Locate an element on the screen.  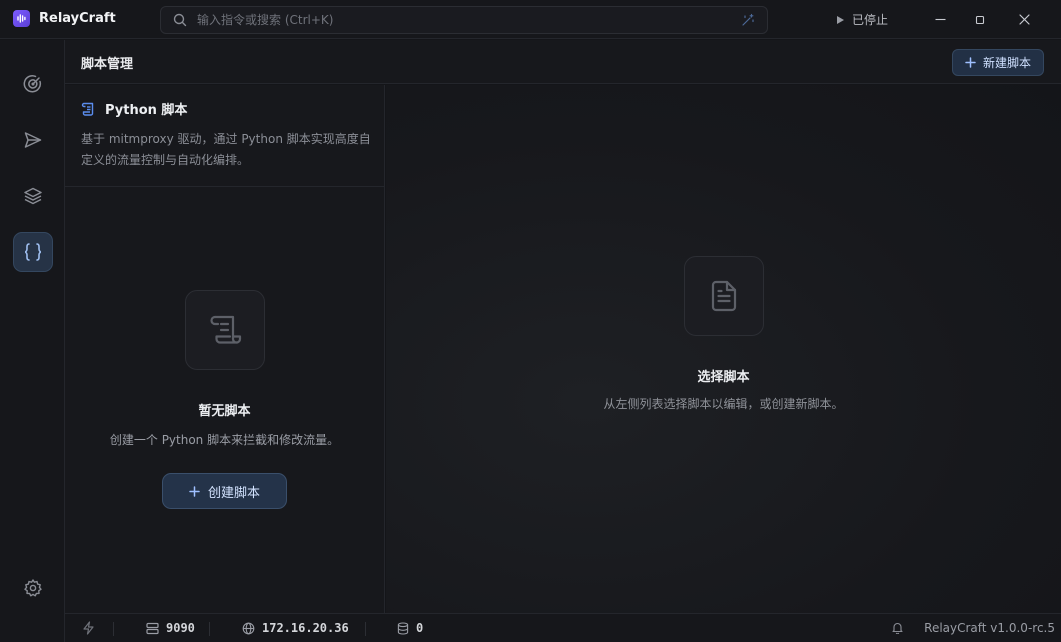
sidebar-item-traffic is located at coordinates (33, 84).